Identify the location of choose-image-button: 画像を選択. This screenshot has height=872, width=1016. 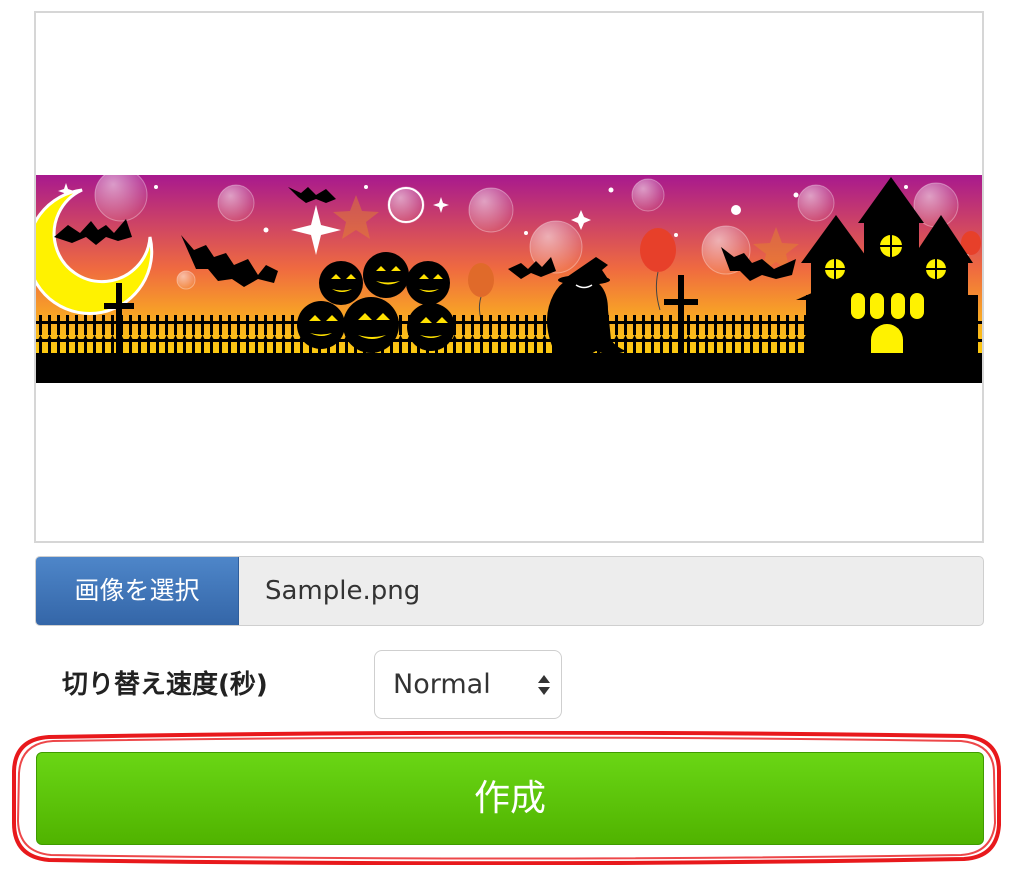
(137, 591).